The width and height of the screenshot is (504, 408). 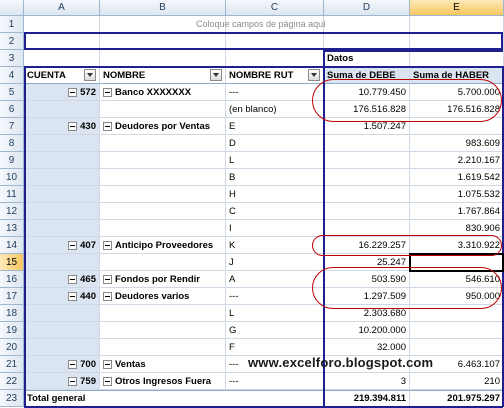 I want to click on haber-cell: 210, so click(x=457, y=381).